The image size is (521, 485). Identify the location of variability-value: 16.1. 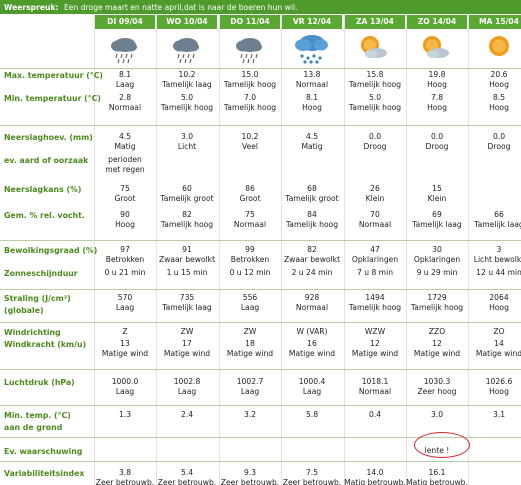
(437, 472).